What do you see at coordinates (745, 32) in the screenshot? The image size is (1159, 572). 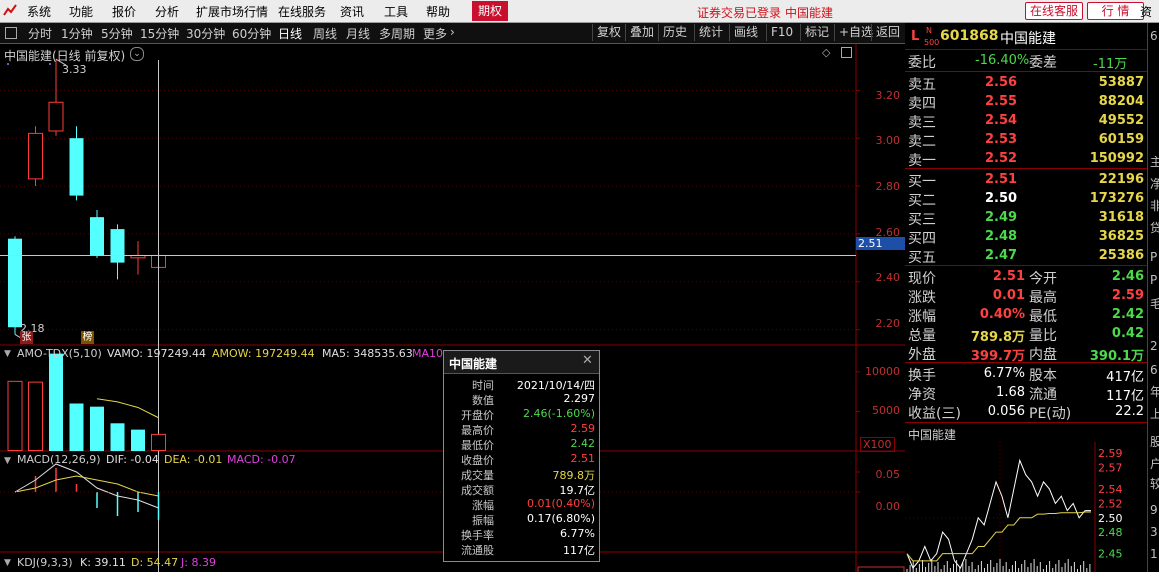 I see `draw-line-button: 画线` at bounding box center [745, 32].